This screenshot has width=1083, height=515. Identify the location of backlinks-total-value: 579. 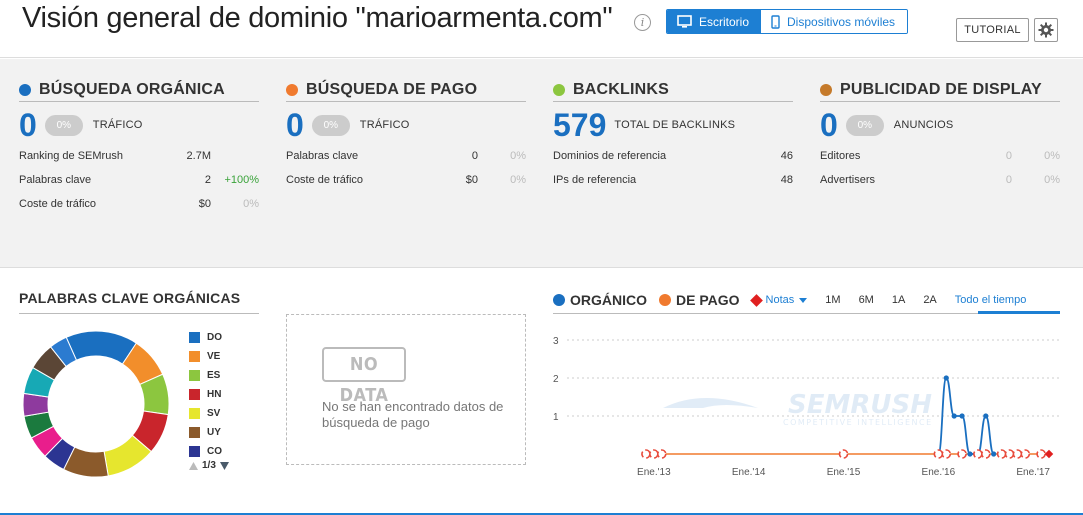
(579, 125).